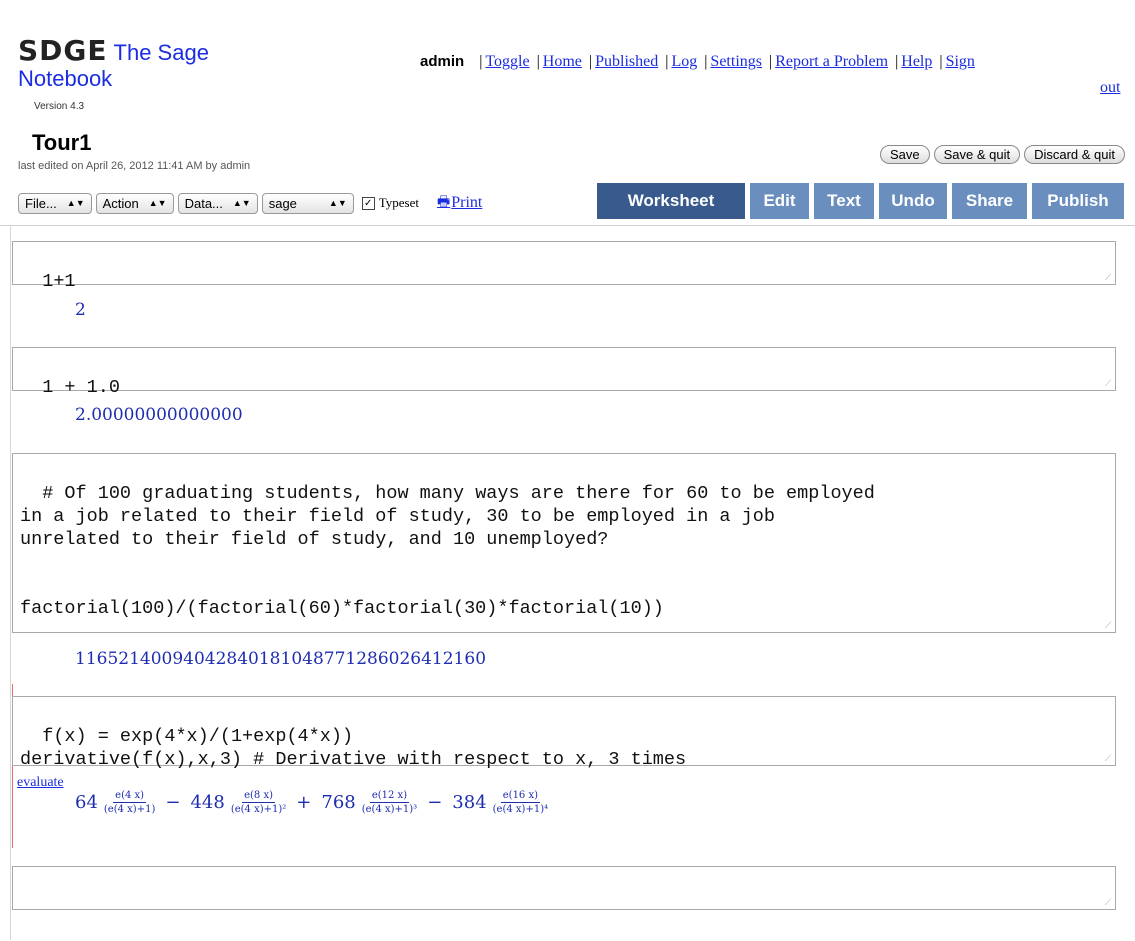  Describe the element at coordinates (86, 802) in the screenshot. I see `math-coefficient: 64` at that location.